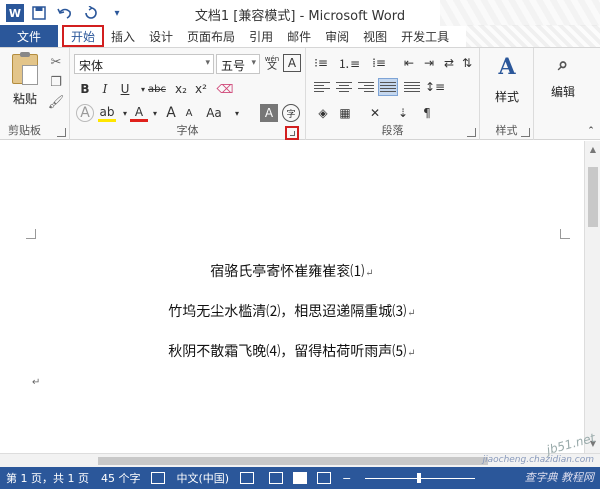 Image resolution: width=600 pixels, height=489 pixels. I want to click on editing-group: ⌕ 编辑 ⌃, so click(567, 94).